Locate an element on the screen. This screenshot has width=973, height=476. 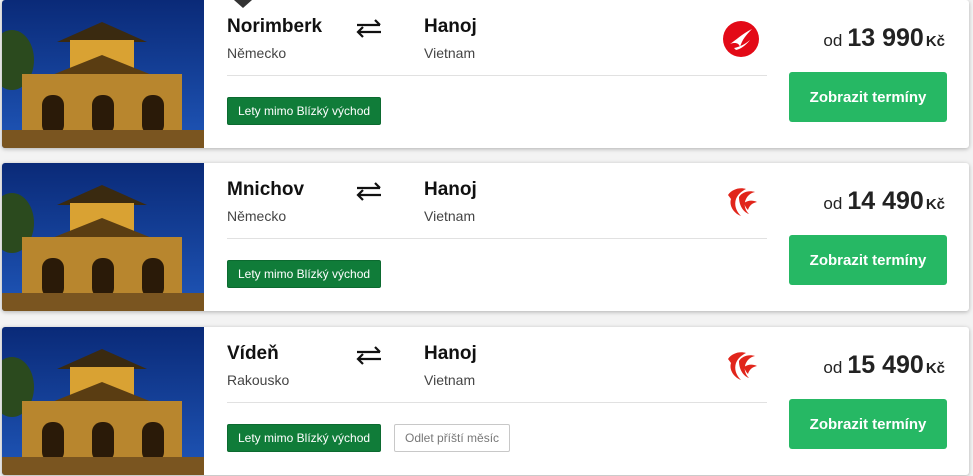
price-amount: 13 990 is located at coordinates (885, 38).